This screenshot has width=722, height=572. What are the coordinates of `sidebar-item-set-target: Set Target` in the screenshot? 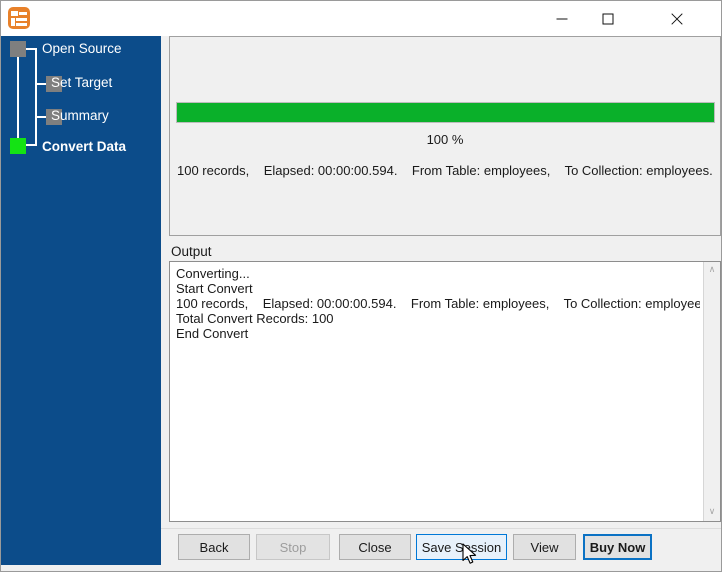 It's located at (81, 83).